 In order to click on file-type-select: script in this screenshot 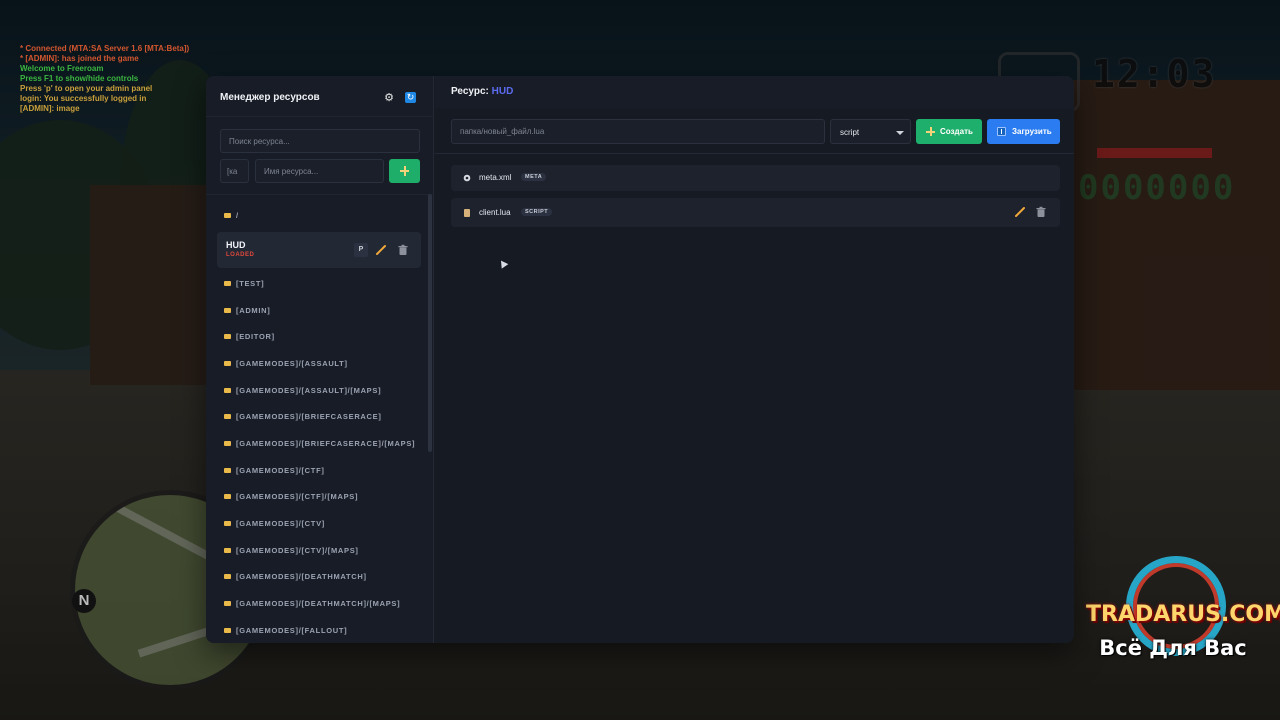, I will do `click(870, 131)`.